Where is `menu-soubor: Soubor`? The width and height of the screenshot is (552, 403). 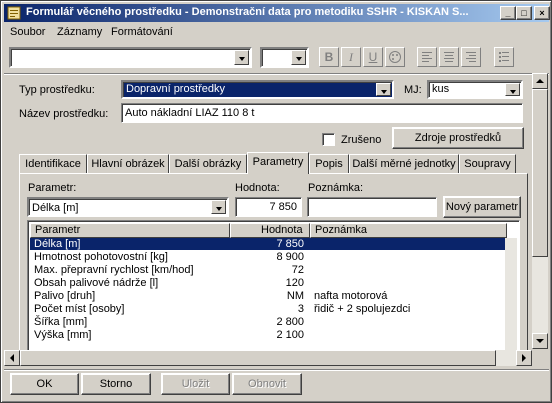 menu-soubor: Soubor is located at coordinates (27, 32).